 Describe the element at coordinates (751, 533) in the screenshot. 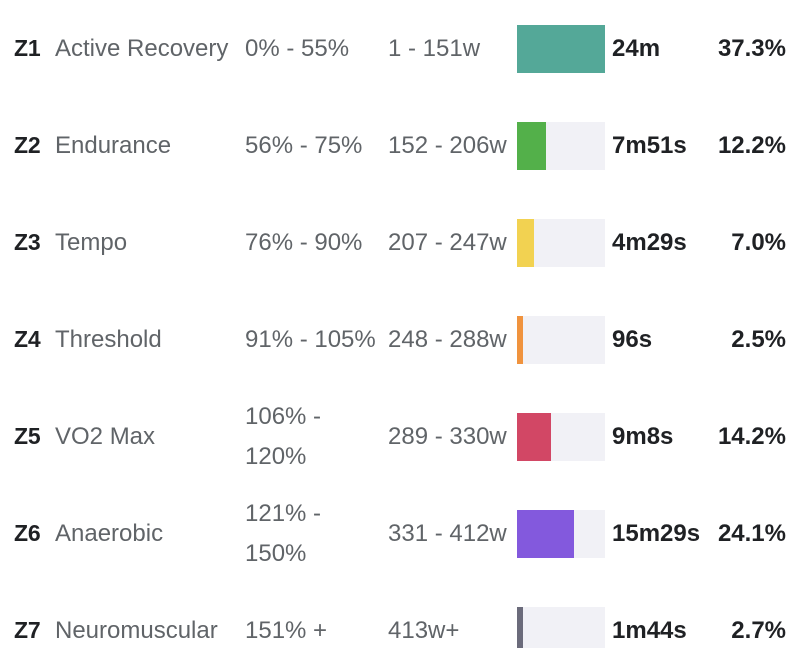

I see `zone-percent-value: 24.1%` at that location.